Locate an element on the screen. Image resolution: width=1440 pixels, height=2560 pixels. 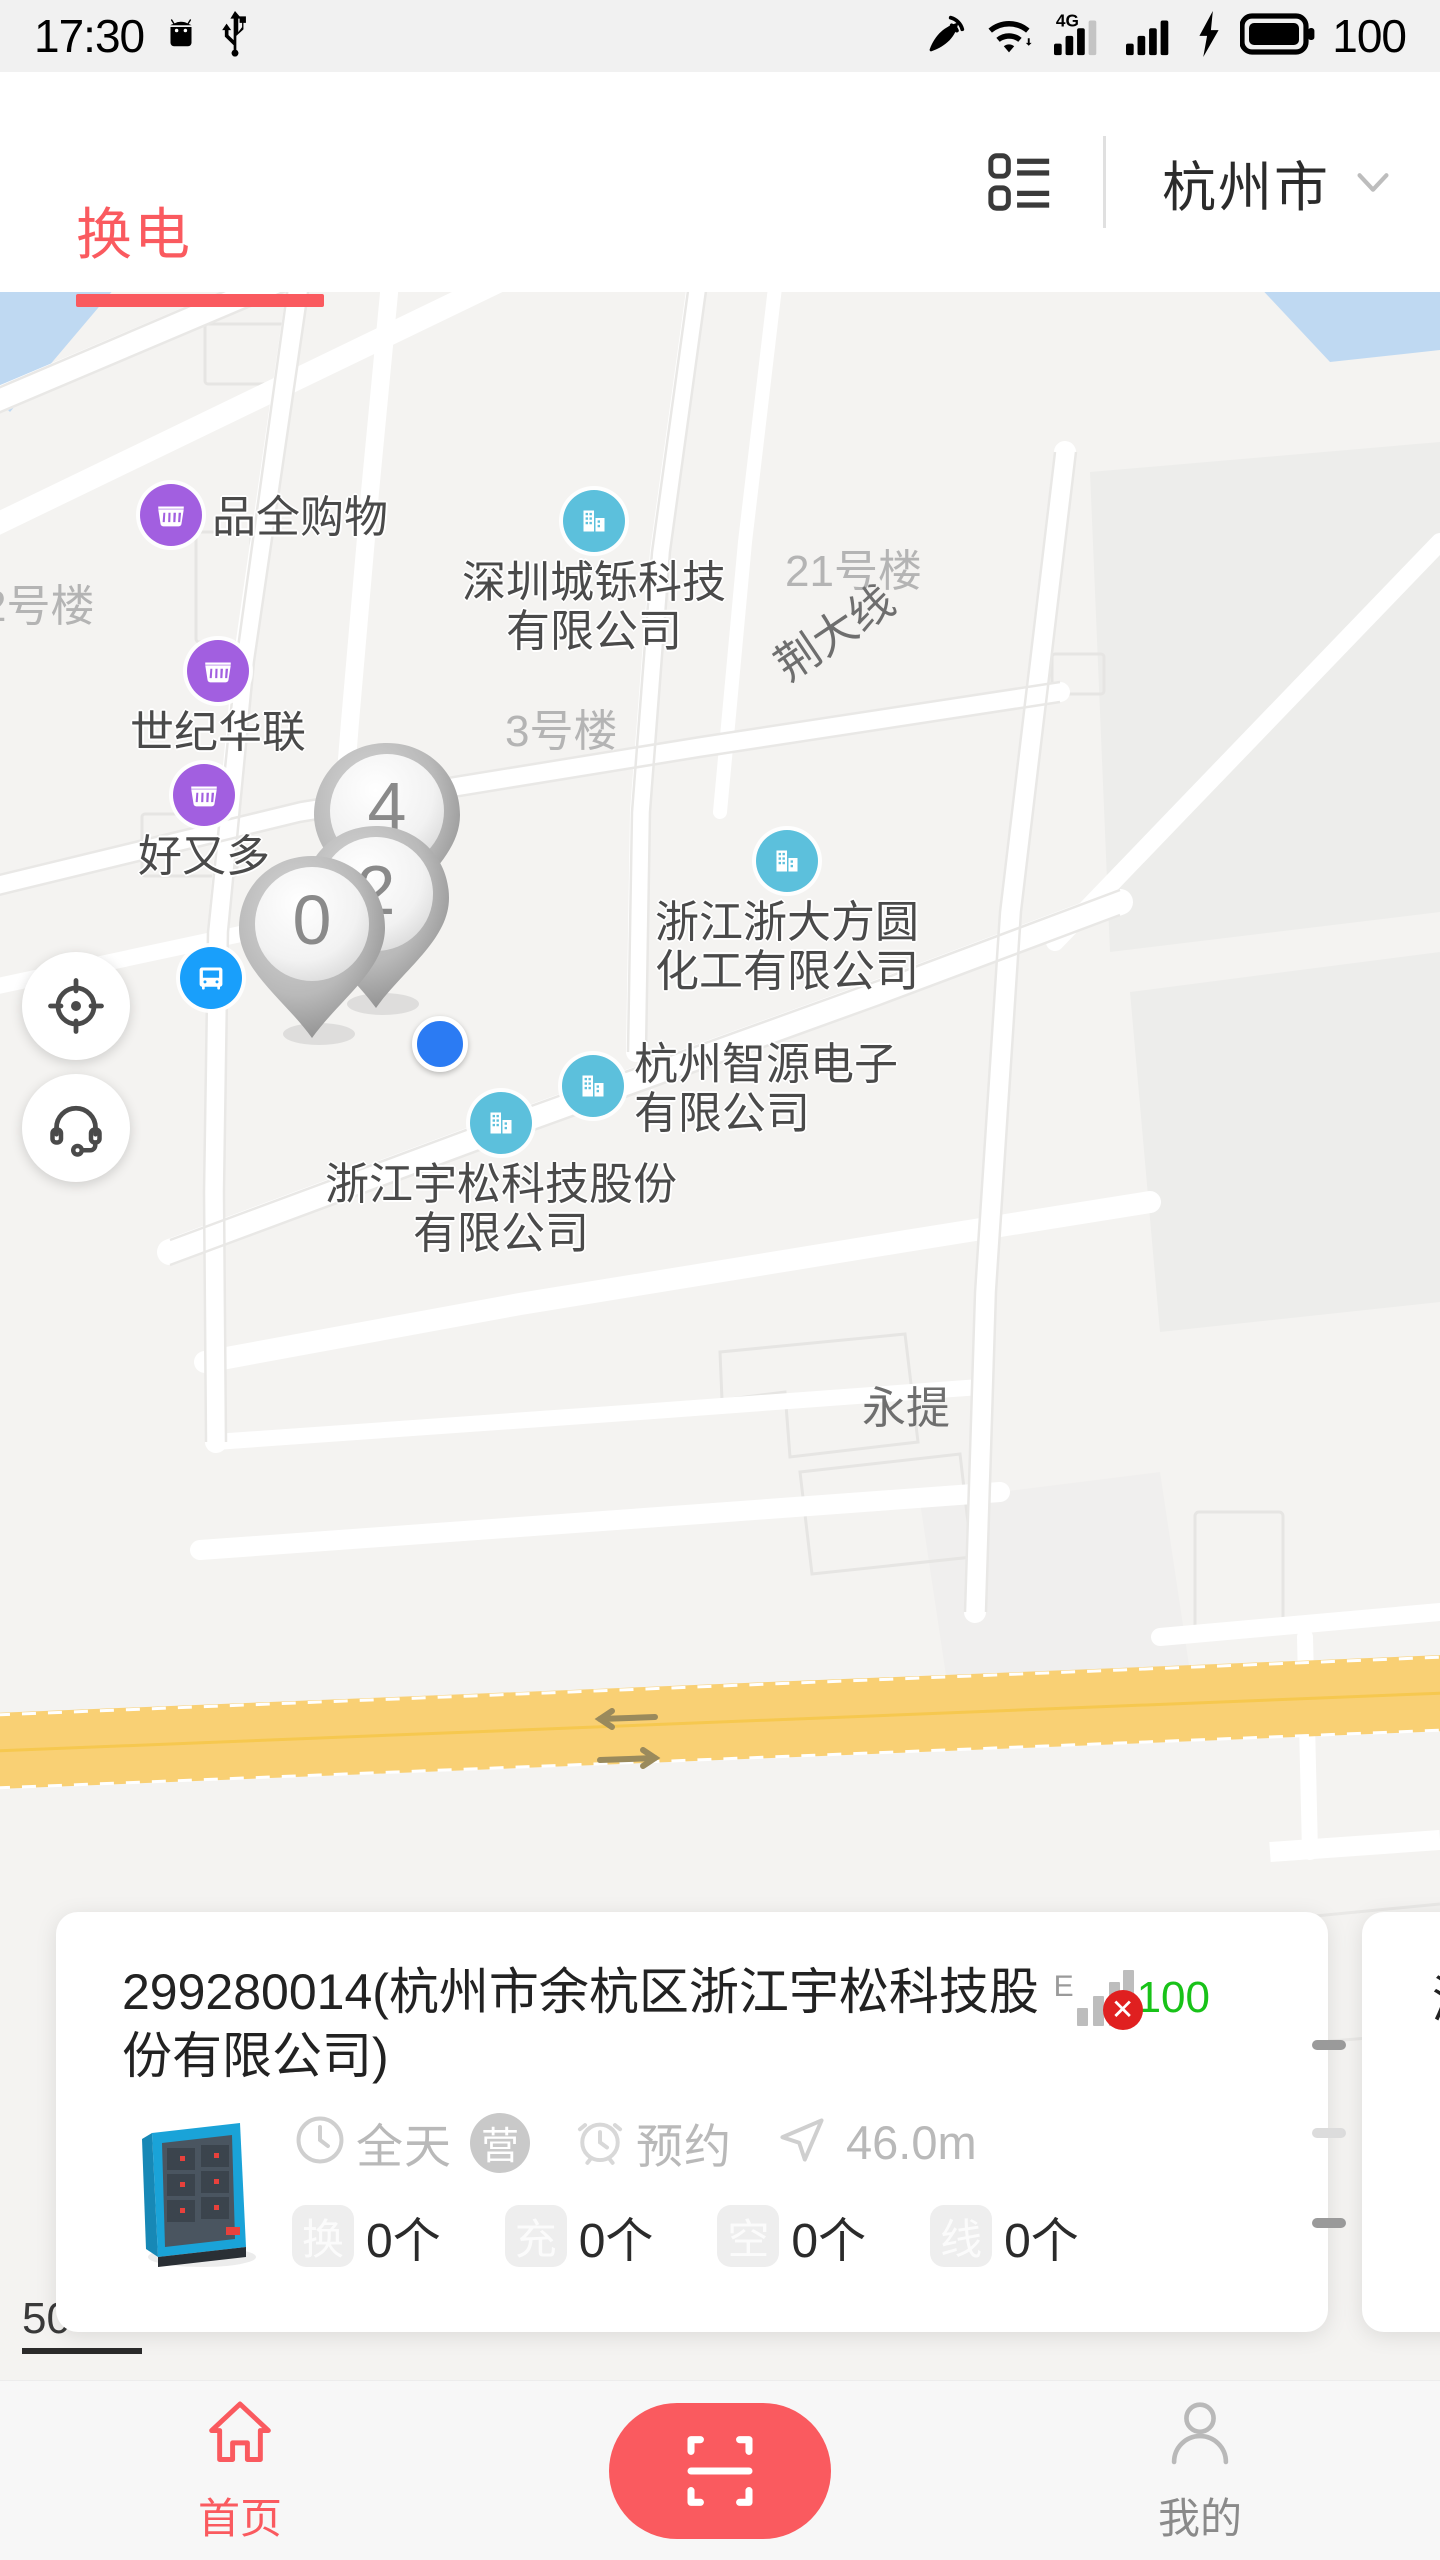
tab-active-indicator is located at coordinates (200, 300).